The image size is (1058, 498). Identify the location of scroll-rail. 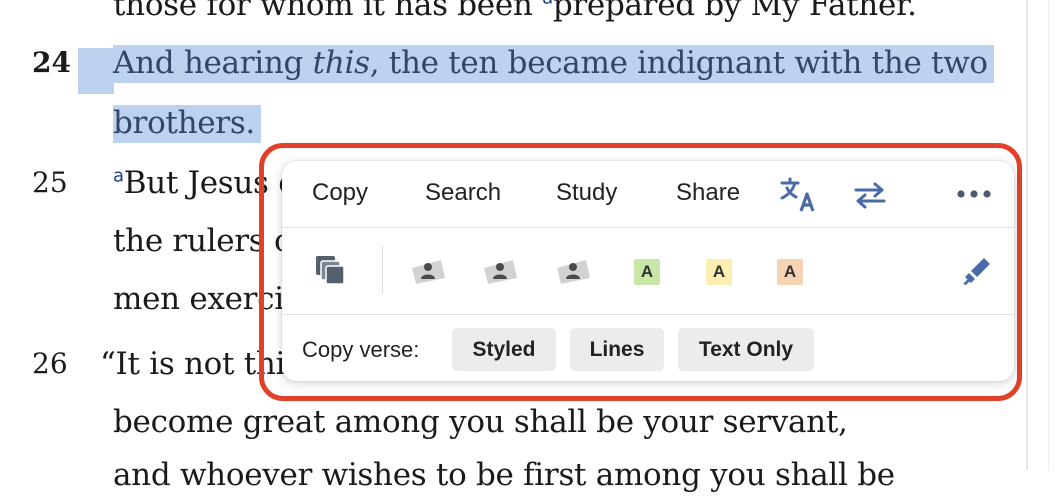
(1027, 235).